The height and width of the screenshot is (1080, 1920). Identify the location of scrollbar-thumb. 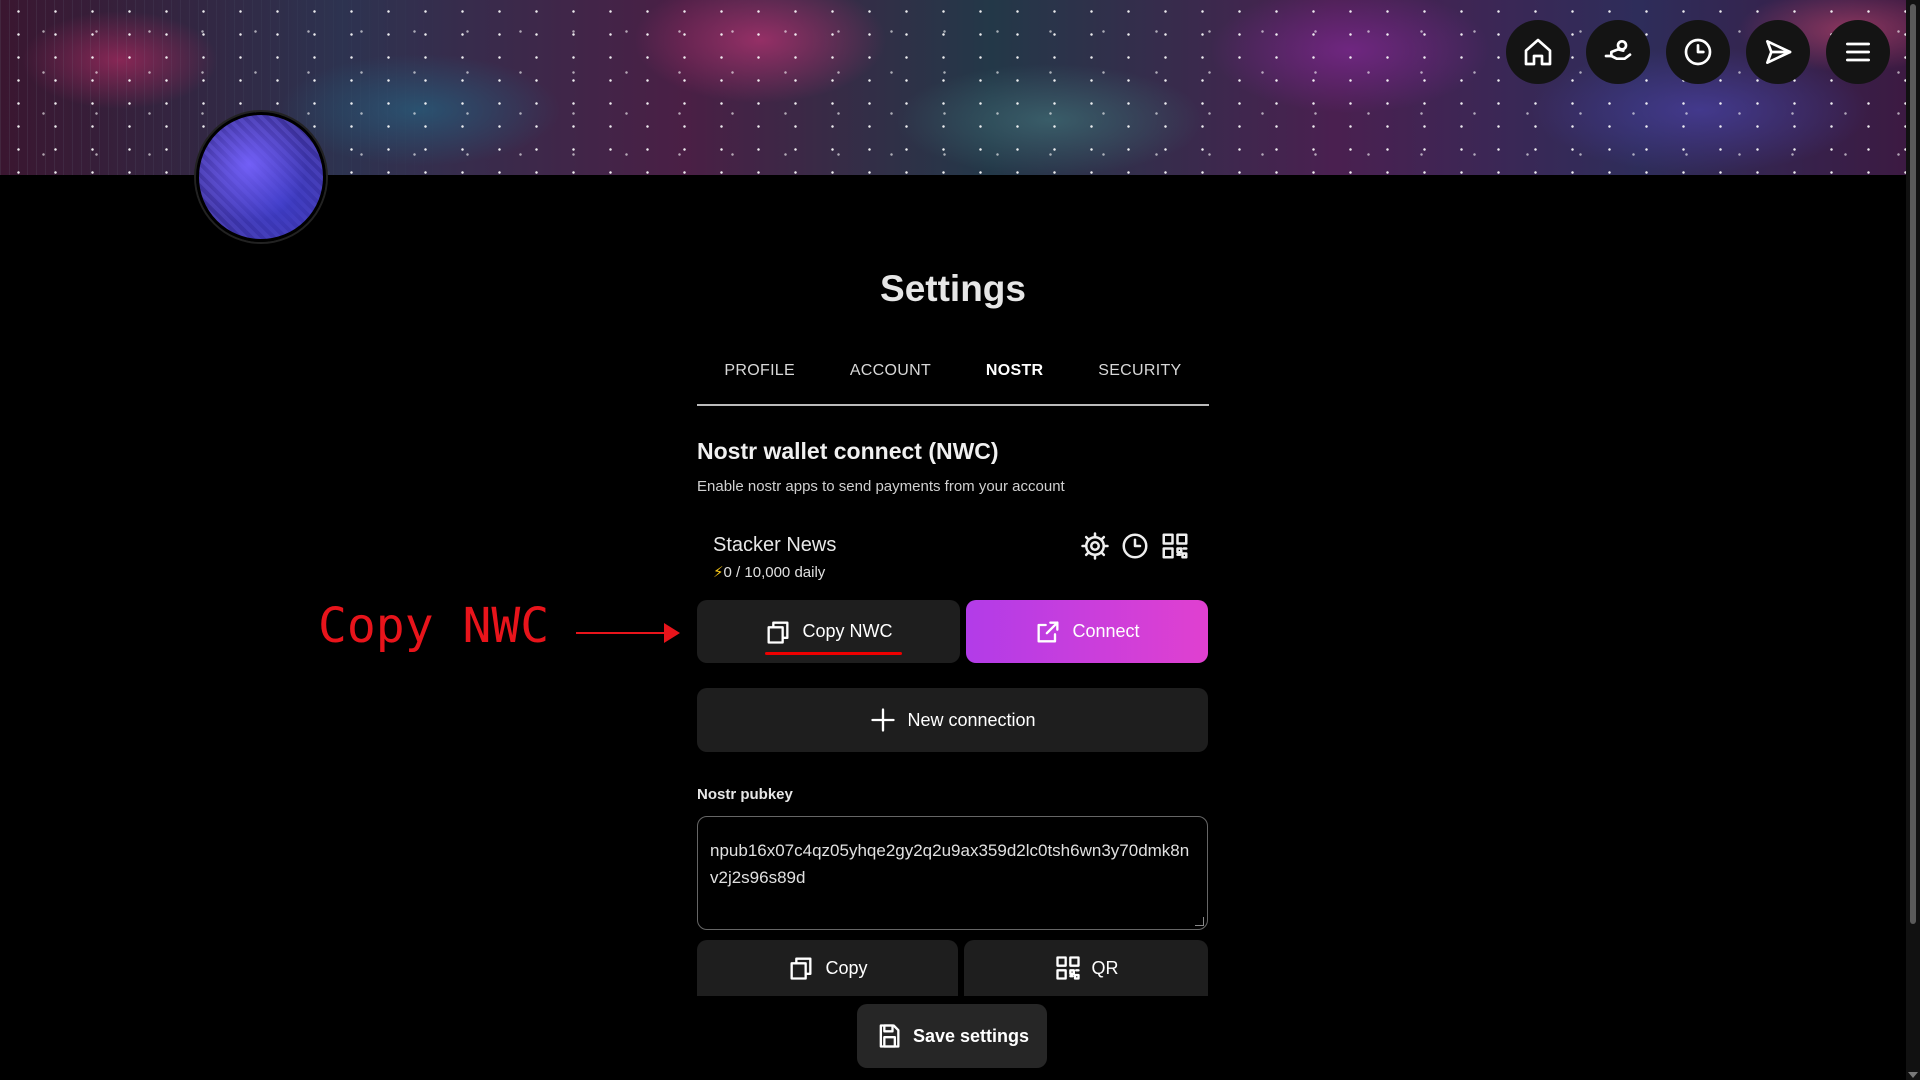
(1913, 464).